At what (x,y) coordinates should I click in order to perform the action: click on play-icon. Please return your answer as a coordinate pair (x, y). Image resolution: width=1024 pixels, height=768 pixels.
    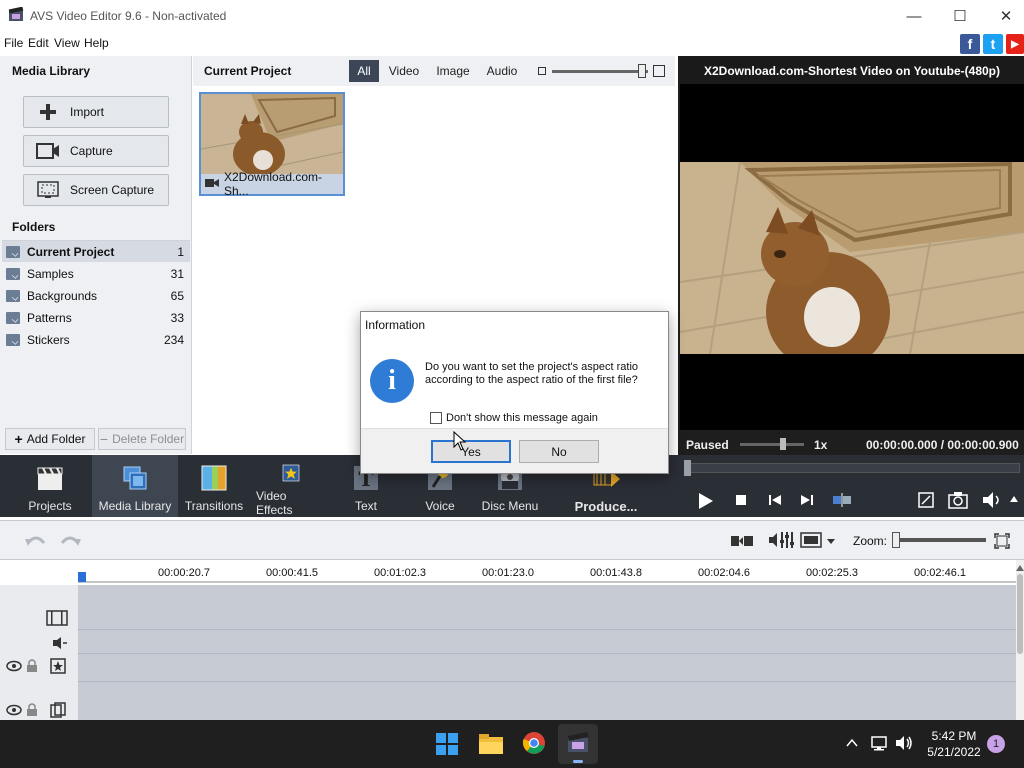
    Looking at the image, I should click on (705, 501).